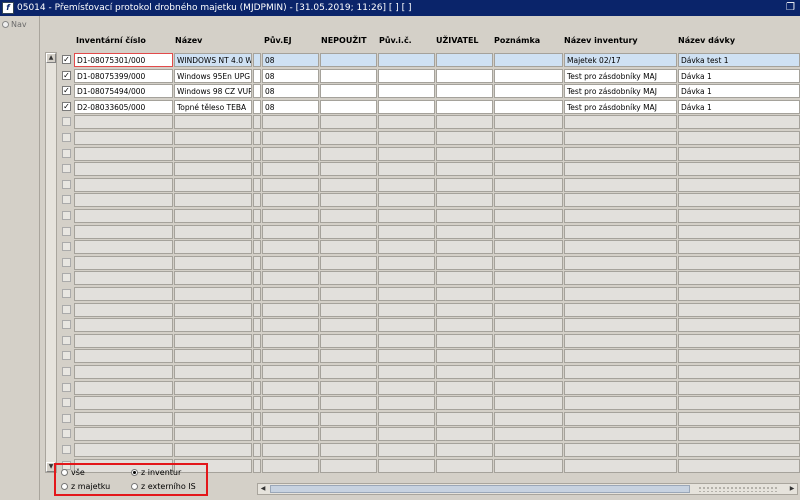 The height and width of the screenshot is (500, 800). Describe the element at coordinates (620, 60) in the screenshot. I see `cell-nazev-inventury: Majetek 02/17` at that location.